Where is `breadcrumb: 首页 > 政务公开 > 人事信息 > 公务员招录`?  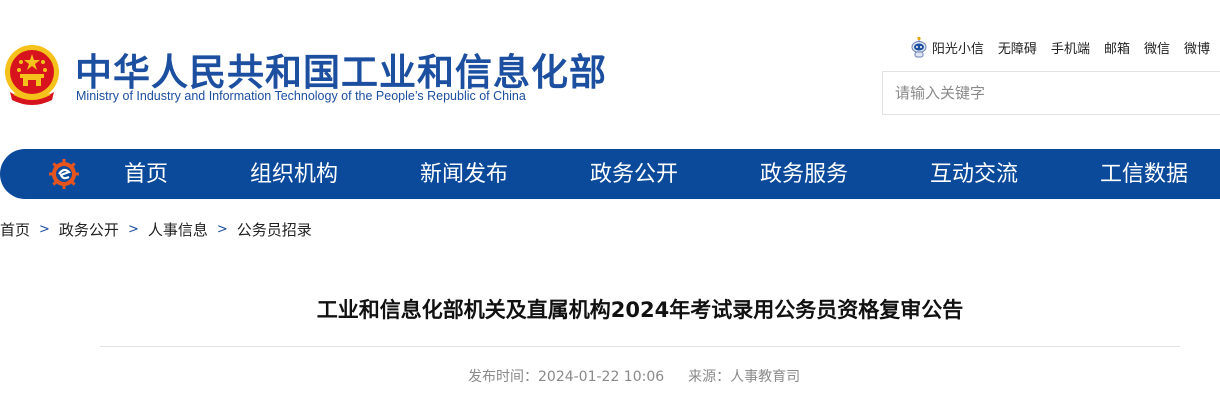 breadcrumb: 首页 > 政务公开 > 人事信息 > 公务员招录 is located at coordinates (156, 229).